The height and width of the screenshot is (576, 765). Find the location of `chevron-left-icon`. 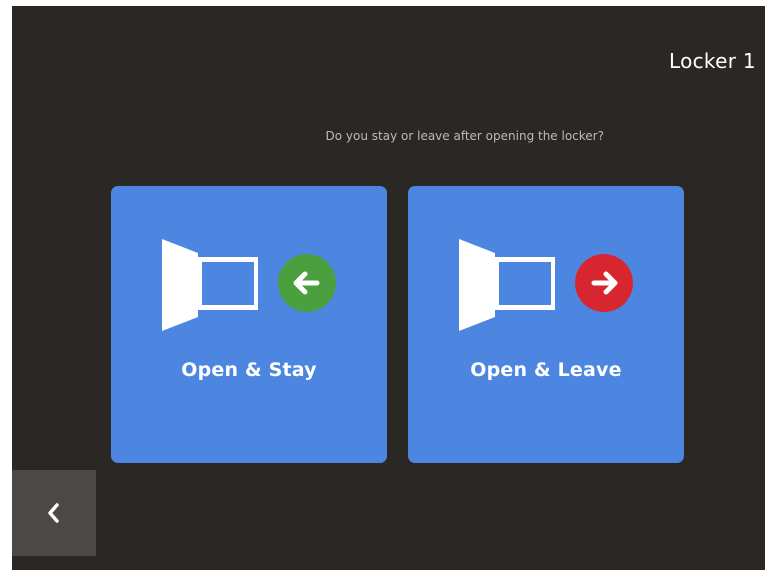

chevron-left-icon is located at coordinates (53, 513).